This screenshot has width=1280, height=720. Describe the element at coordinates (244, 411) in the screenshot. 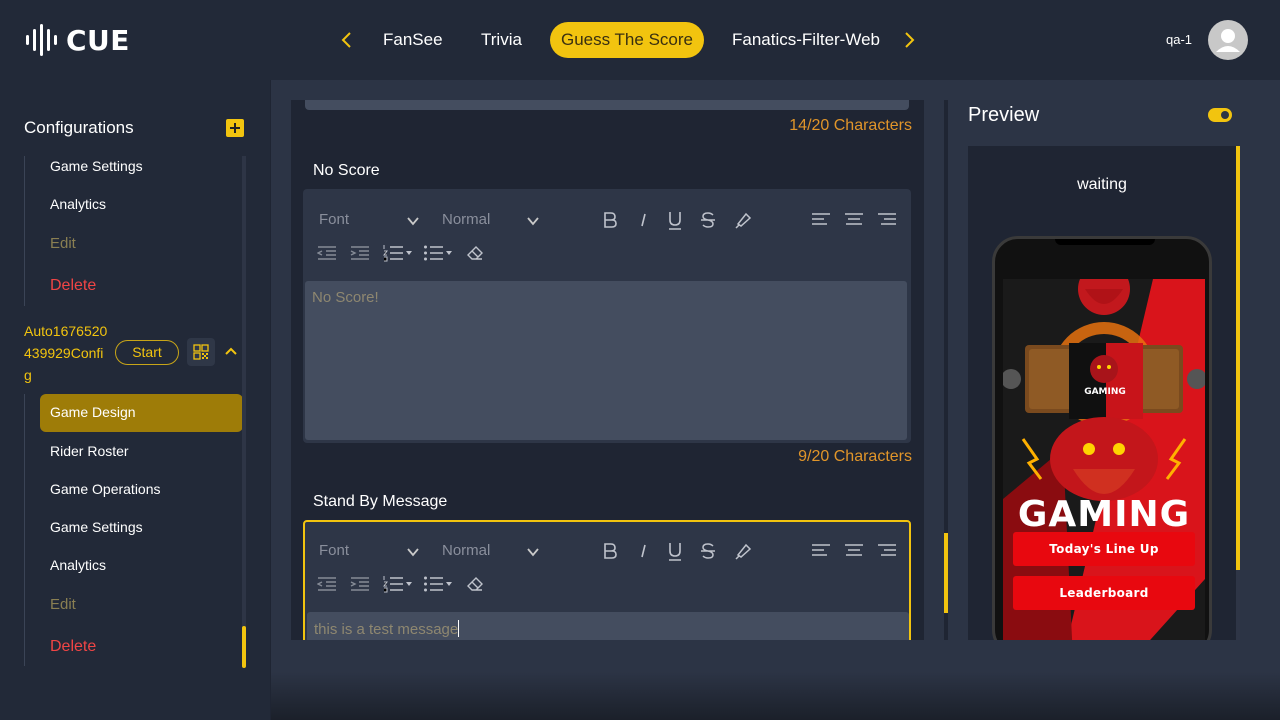

I see `sidebar-scrollbar` at that location.